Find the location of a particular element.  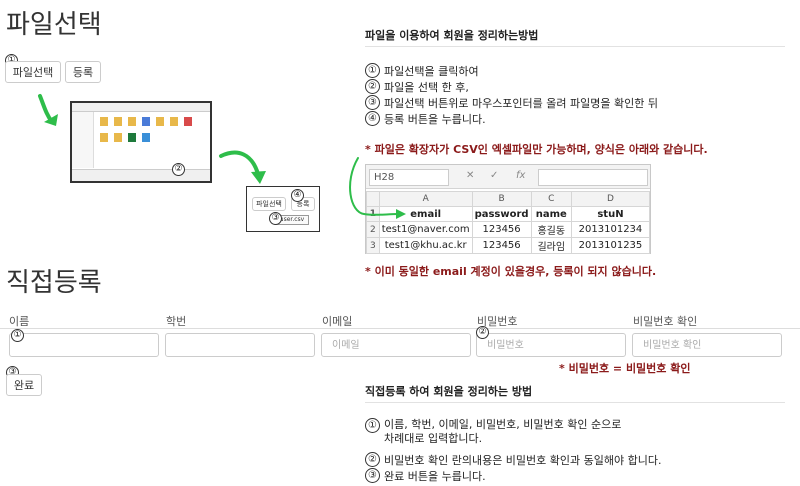

cancel-icon: ✕ is located at coordinates (470, 175).